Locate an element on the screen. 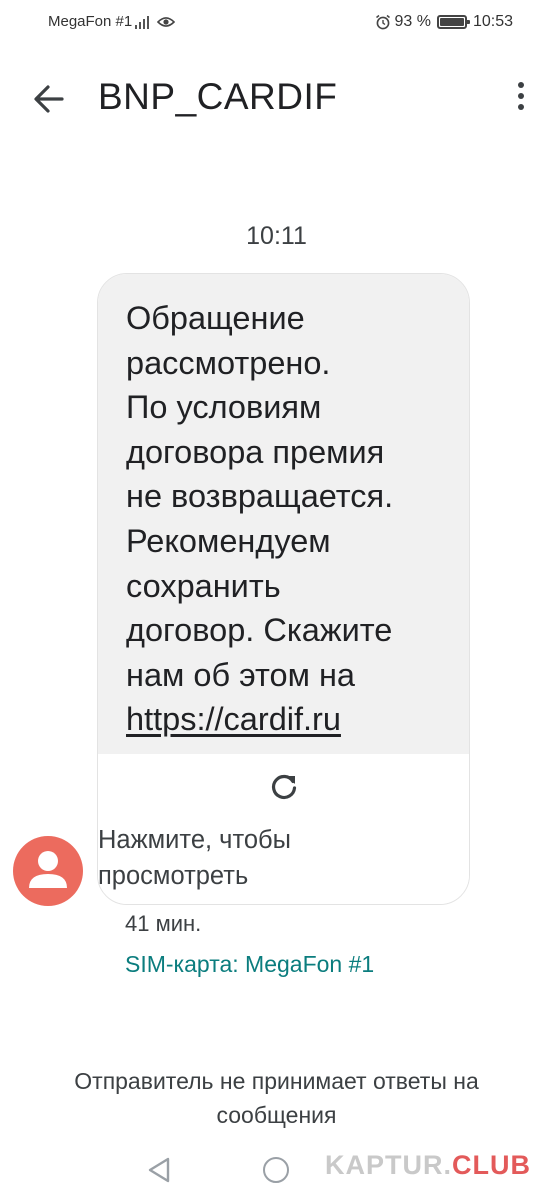 This screenshot has width=553, height=1200. message-line: договора премия is located at coordinates (255, 451).